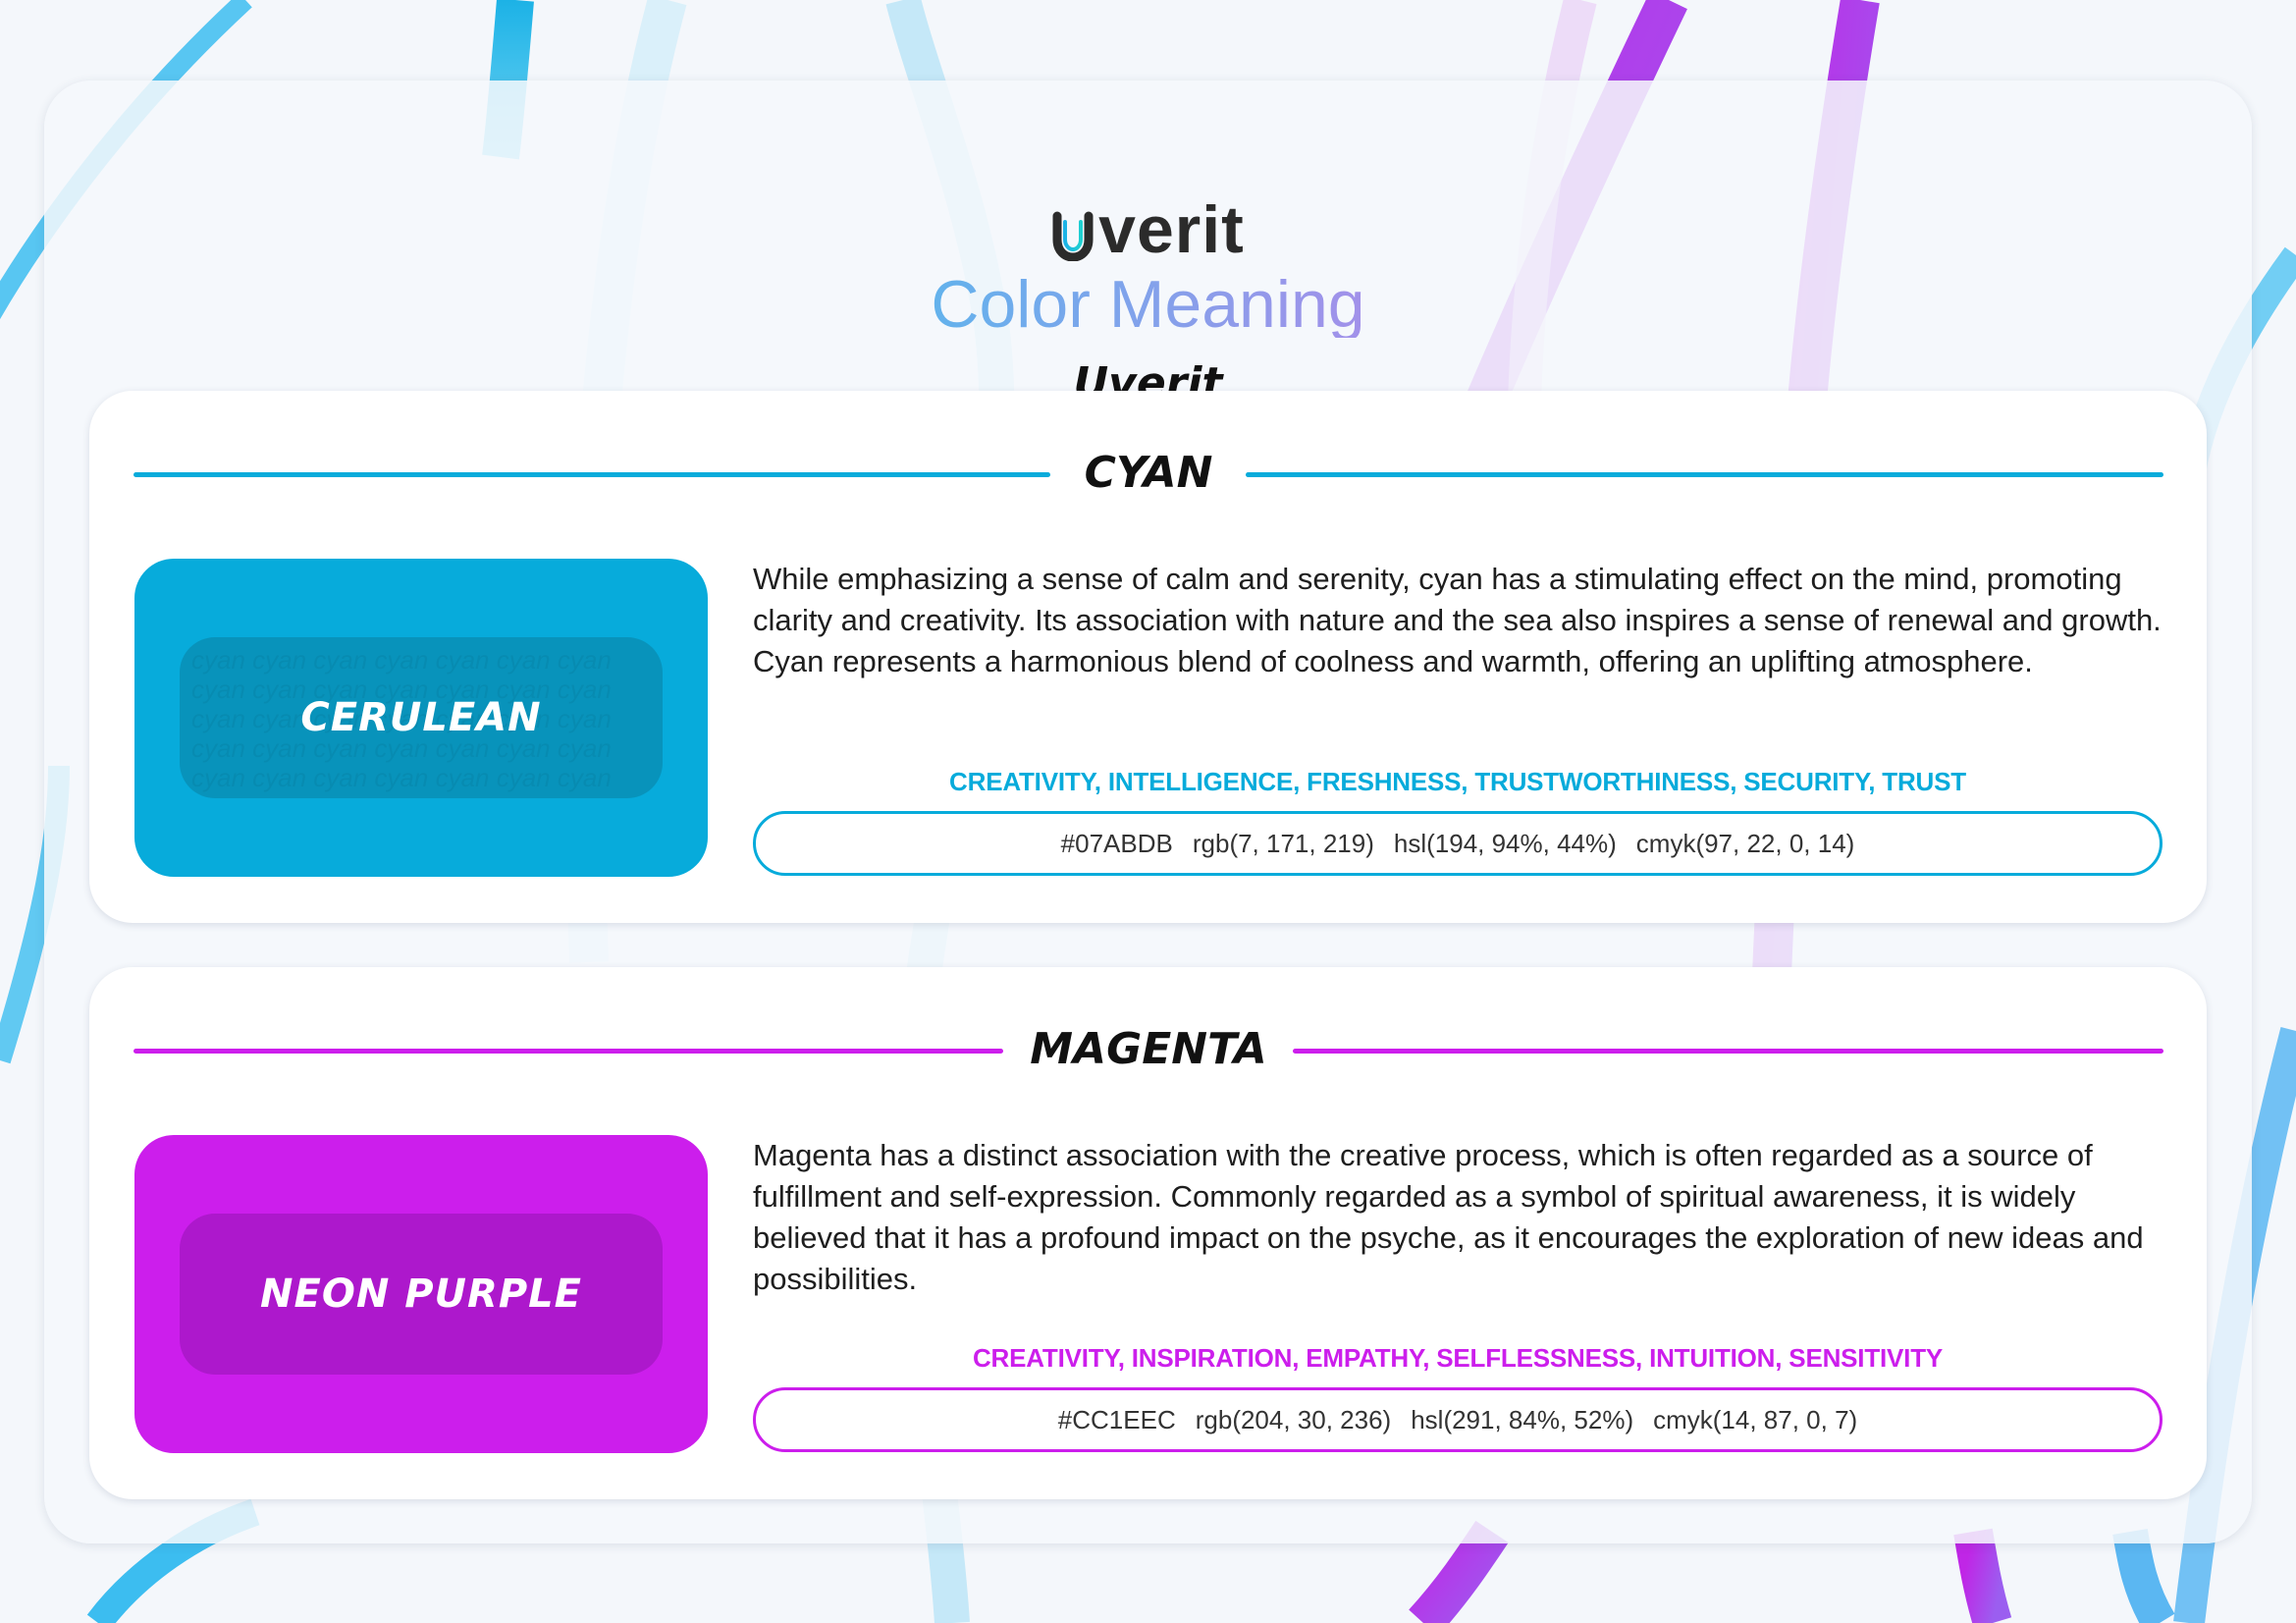 This screenshot has width=2296, height=1623. Describe the element at coordinates (1283, 843) in the screenshot. I see `rgb-code: rgb(7, 171, 219)` at that location.